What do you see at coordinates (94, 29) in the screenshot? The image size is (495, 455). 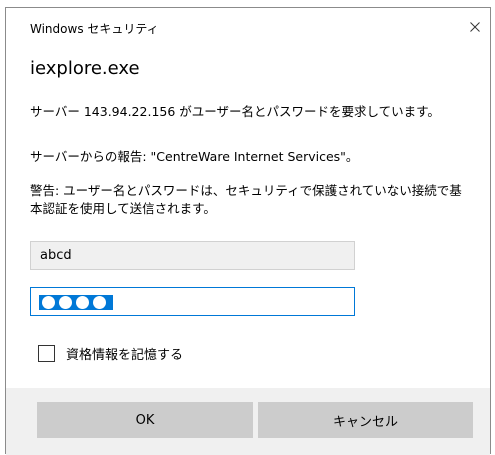 I see `window-title: Windows セキュリティ` at bounding box center [94, 29].